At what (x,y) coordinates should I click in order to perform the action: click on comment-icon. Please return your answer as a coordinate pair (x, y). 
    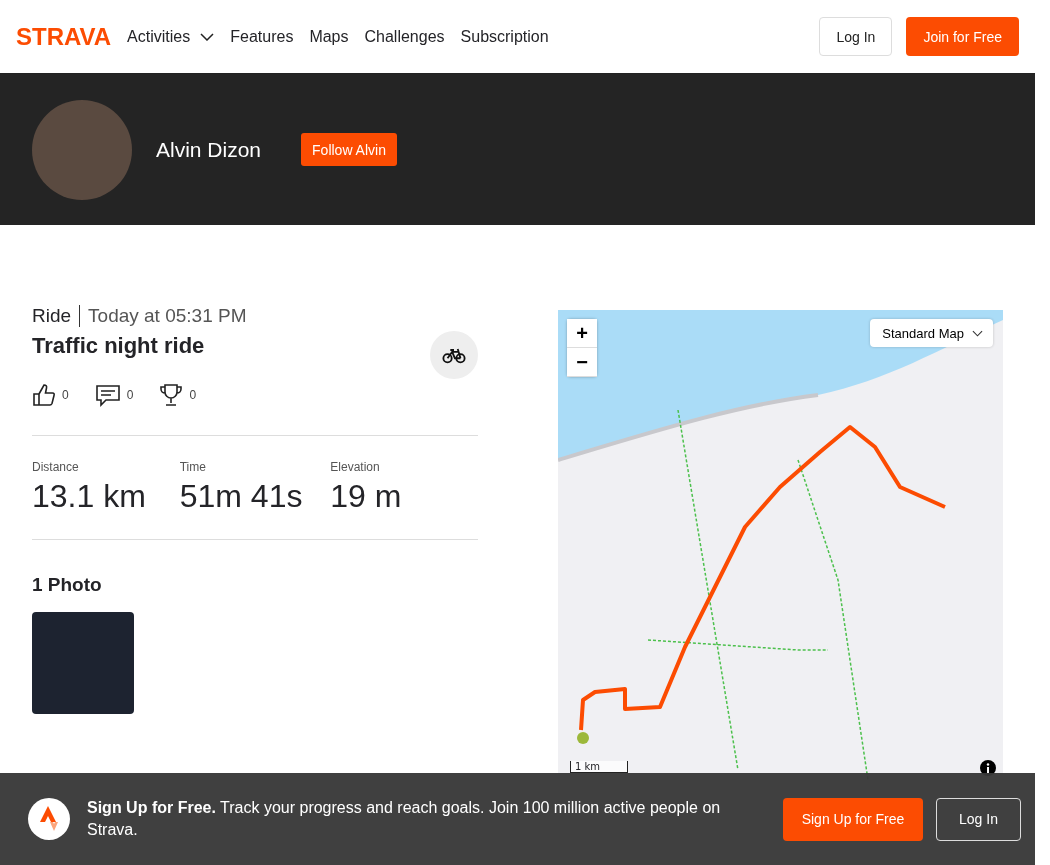
    Looking at the image, I should click on (107, 395).